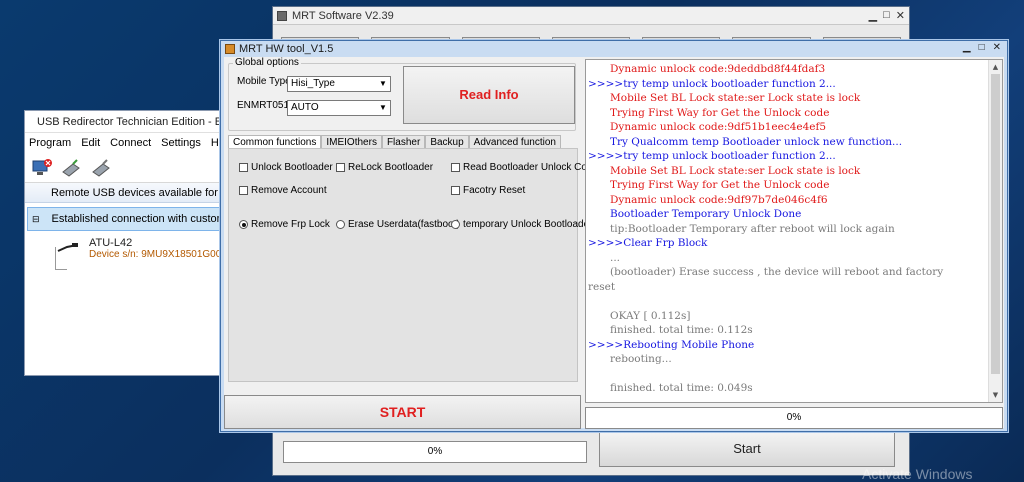 The height and width of the screenshot is (482, 1024). I want to click on unlock-bootloader-option: Unlock Bootloader, so click(286, 167).